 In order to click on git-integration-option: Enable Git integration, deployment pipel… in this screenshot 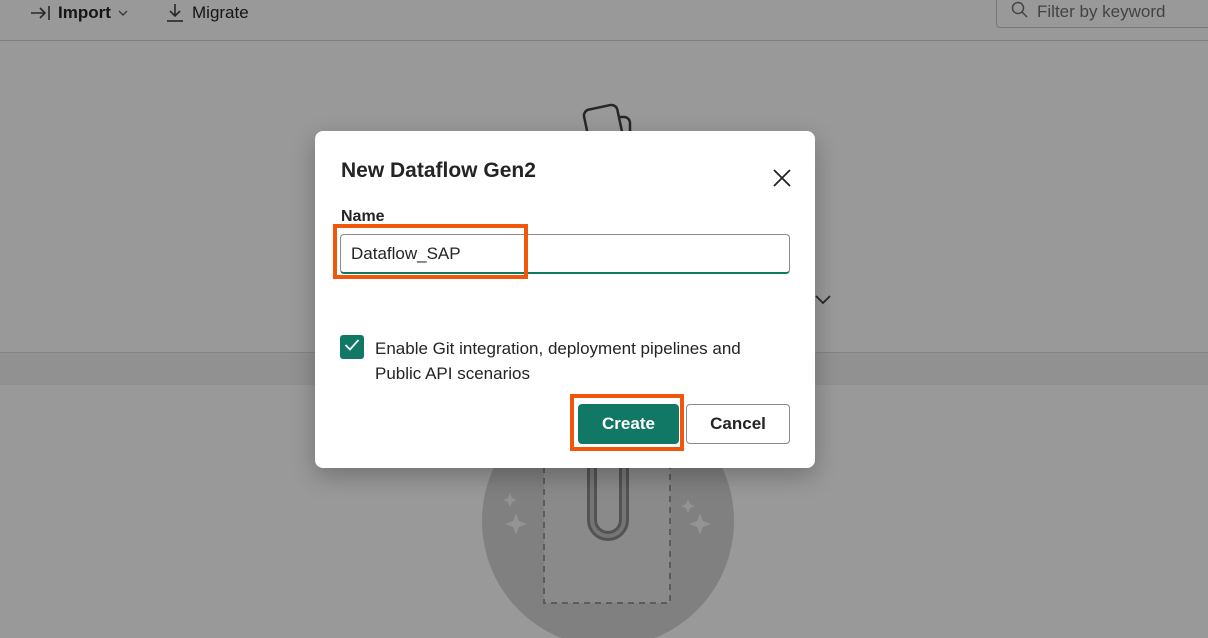, I will do `click(552, 360)`.